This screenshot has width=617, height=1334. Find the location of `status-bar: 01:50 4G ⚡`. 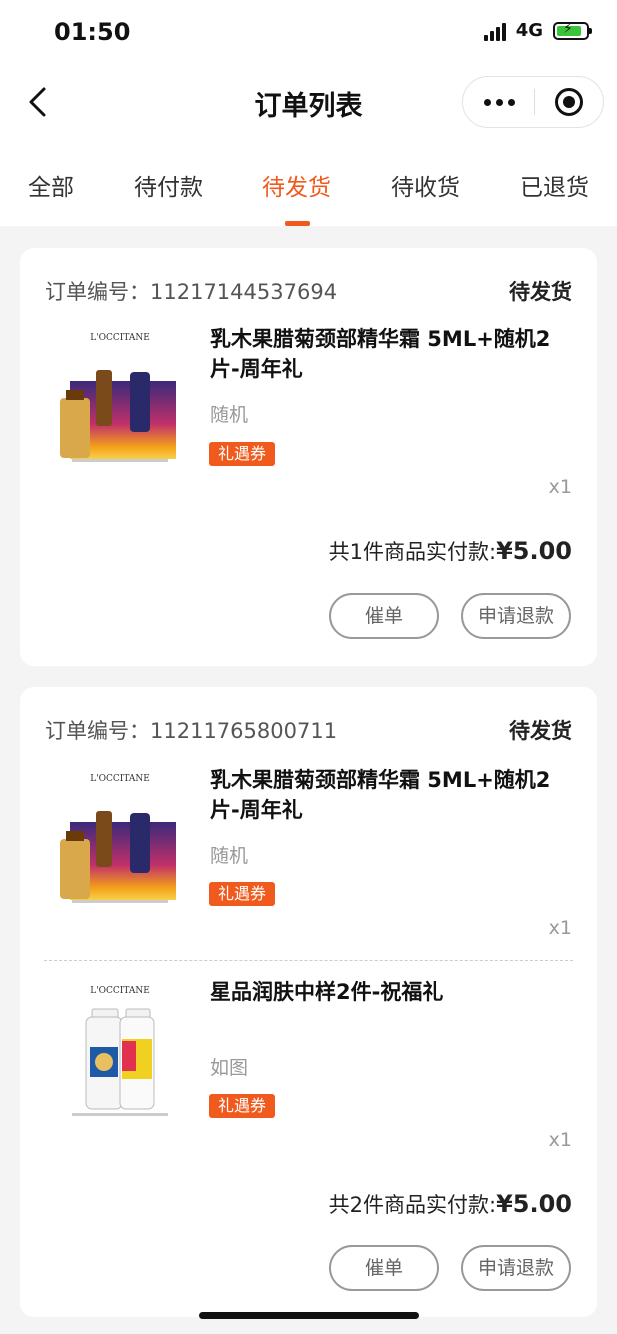

status-bar: 01:50 4G ⚡ is located at coordinates (308, 33).